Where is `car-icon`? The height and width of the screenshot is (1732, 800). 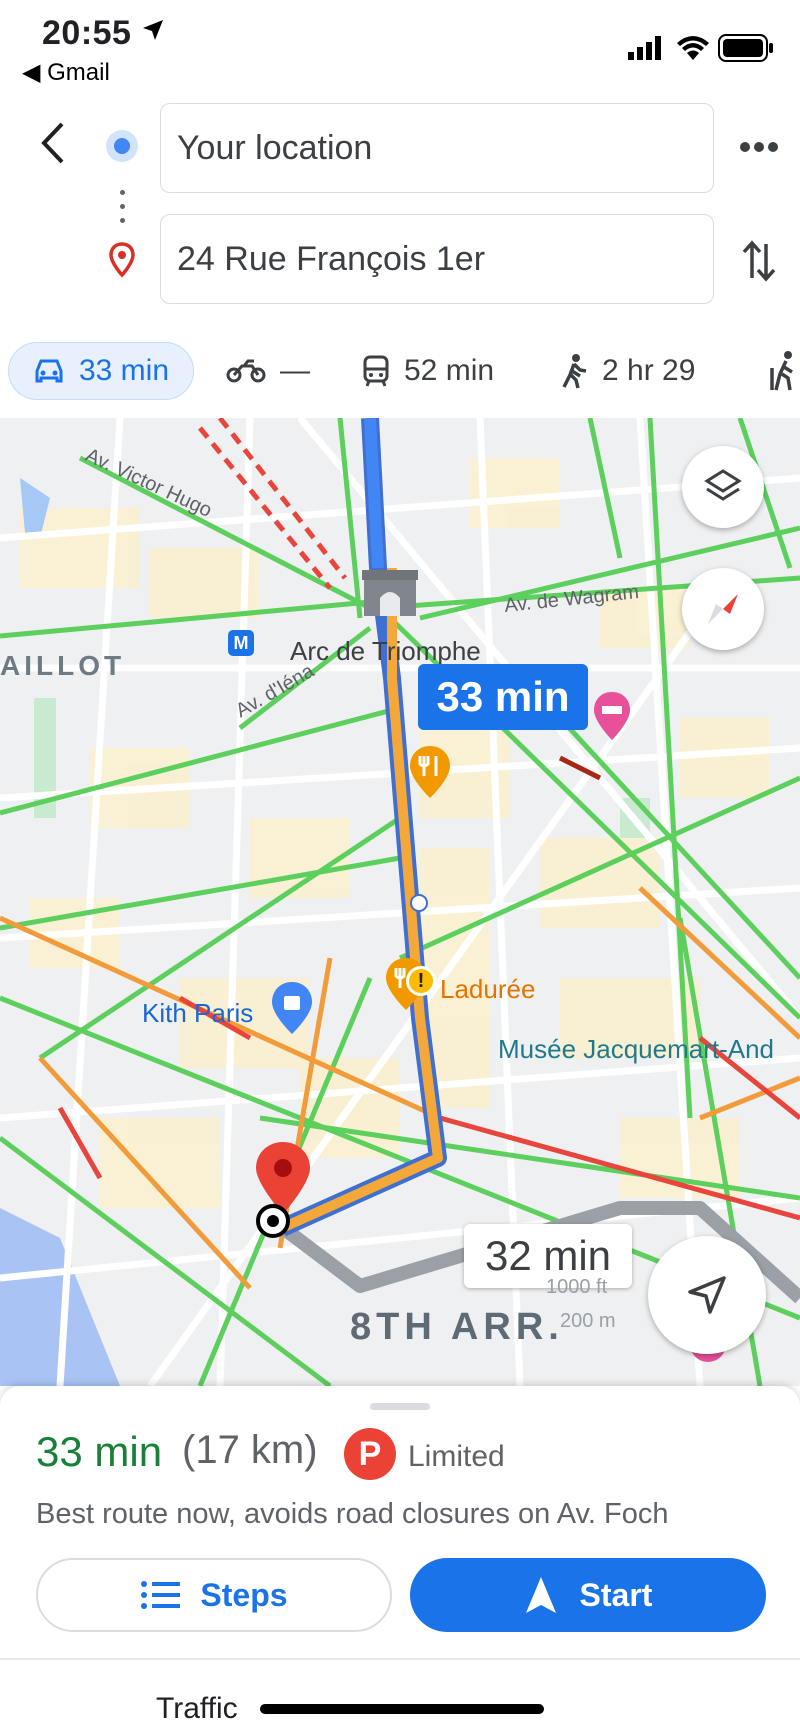
car-icon is located at coordinates (49, 371).